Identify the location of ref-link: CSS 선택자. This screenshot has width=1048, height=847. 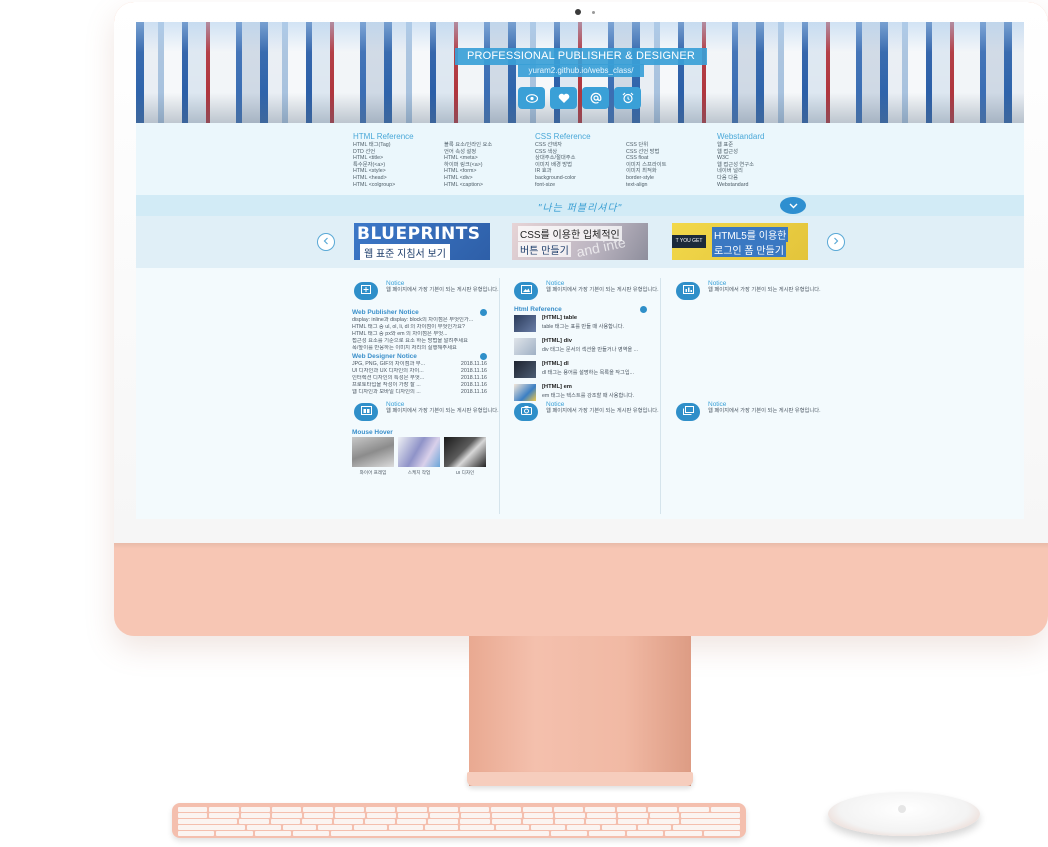
(563, 145).